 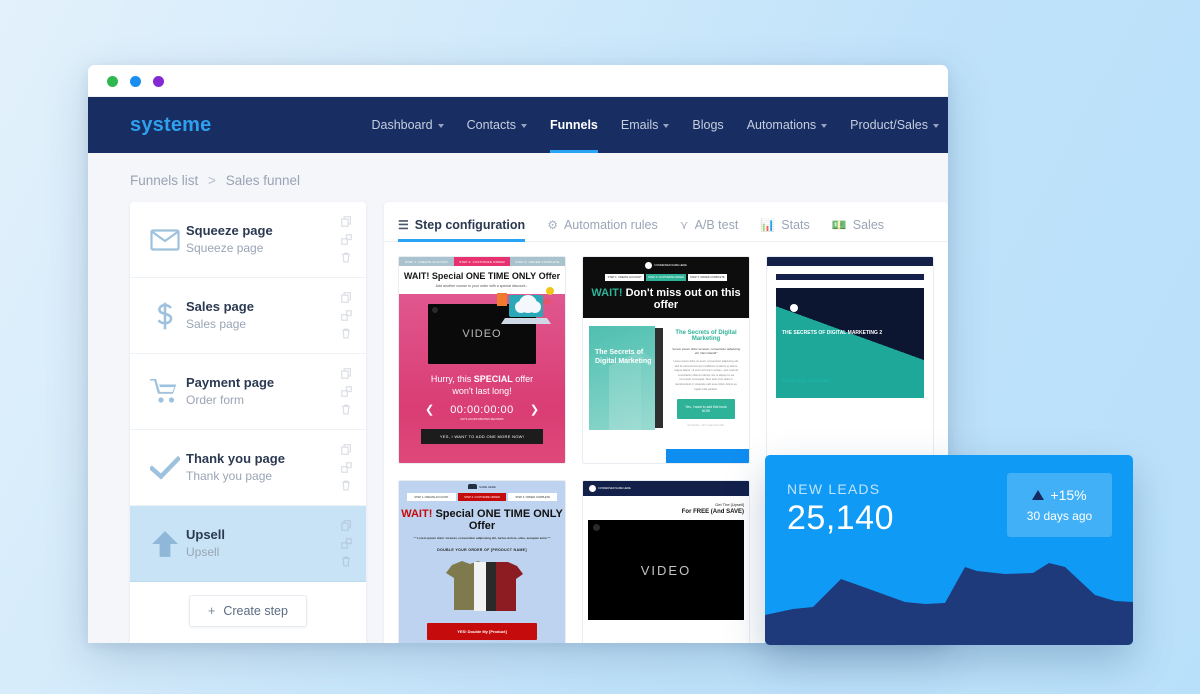 I want to click on nav-item-emails: Emails, so click(x=645, y=125).